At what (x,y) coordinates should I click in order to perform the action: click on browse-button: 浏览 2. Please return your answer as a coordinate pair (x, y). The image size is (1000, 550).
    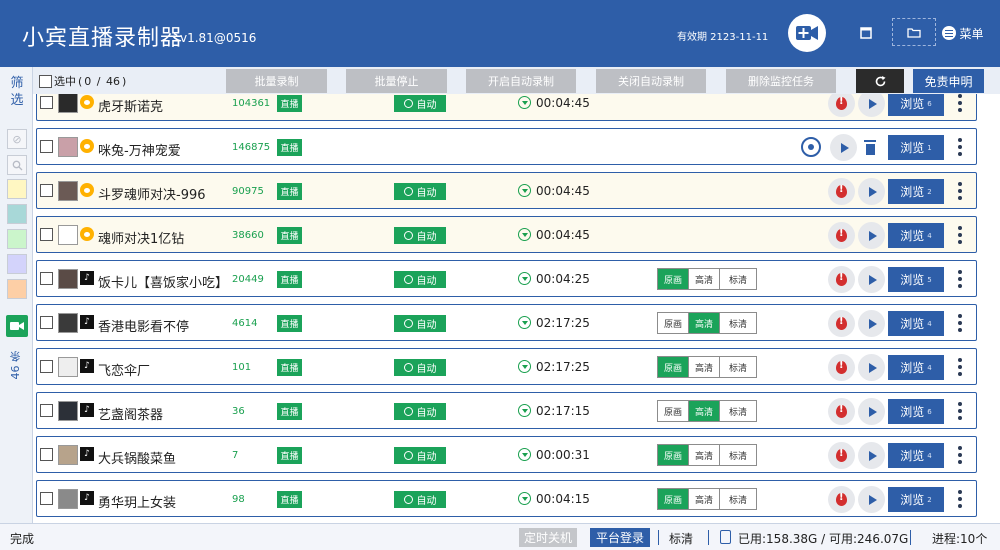
    Looking at the image, I should click on (916, 499).